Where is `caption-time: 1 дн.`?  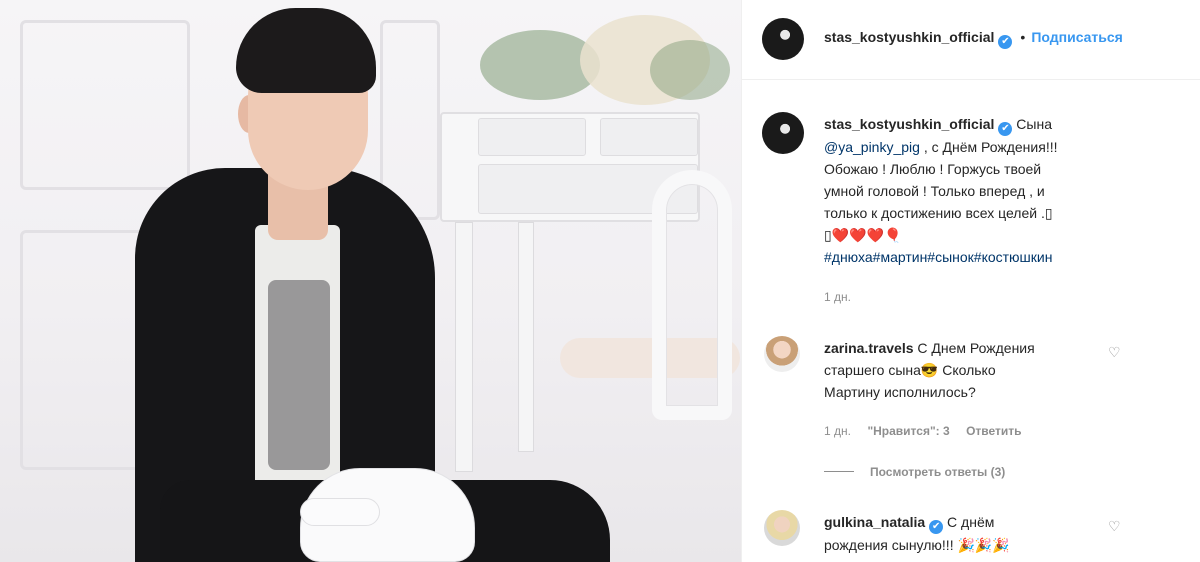
caption-time: 1 дн. is located at coordinates (837, 297).